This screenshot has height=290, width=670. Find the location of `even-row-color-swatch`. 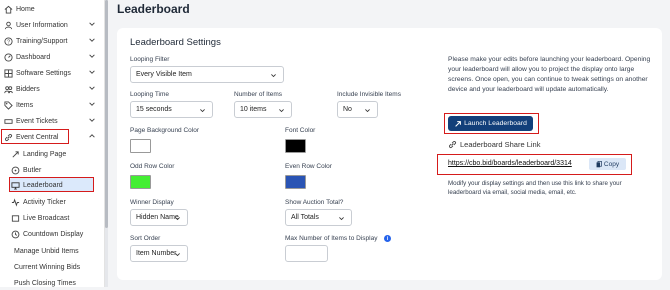

even-row-color-swatch is located at coordinates (295, 182).